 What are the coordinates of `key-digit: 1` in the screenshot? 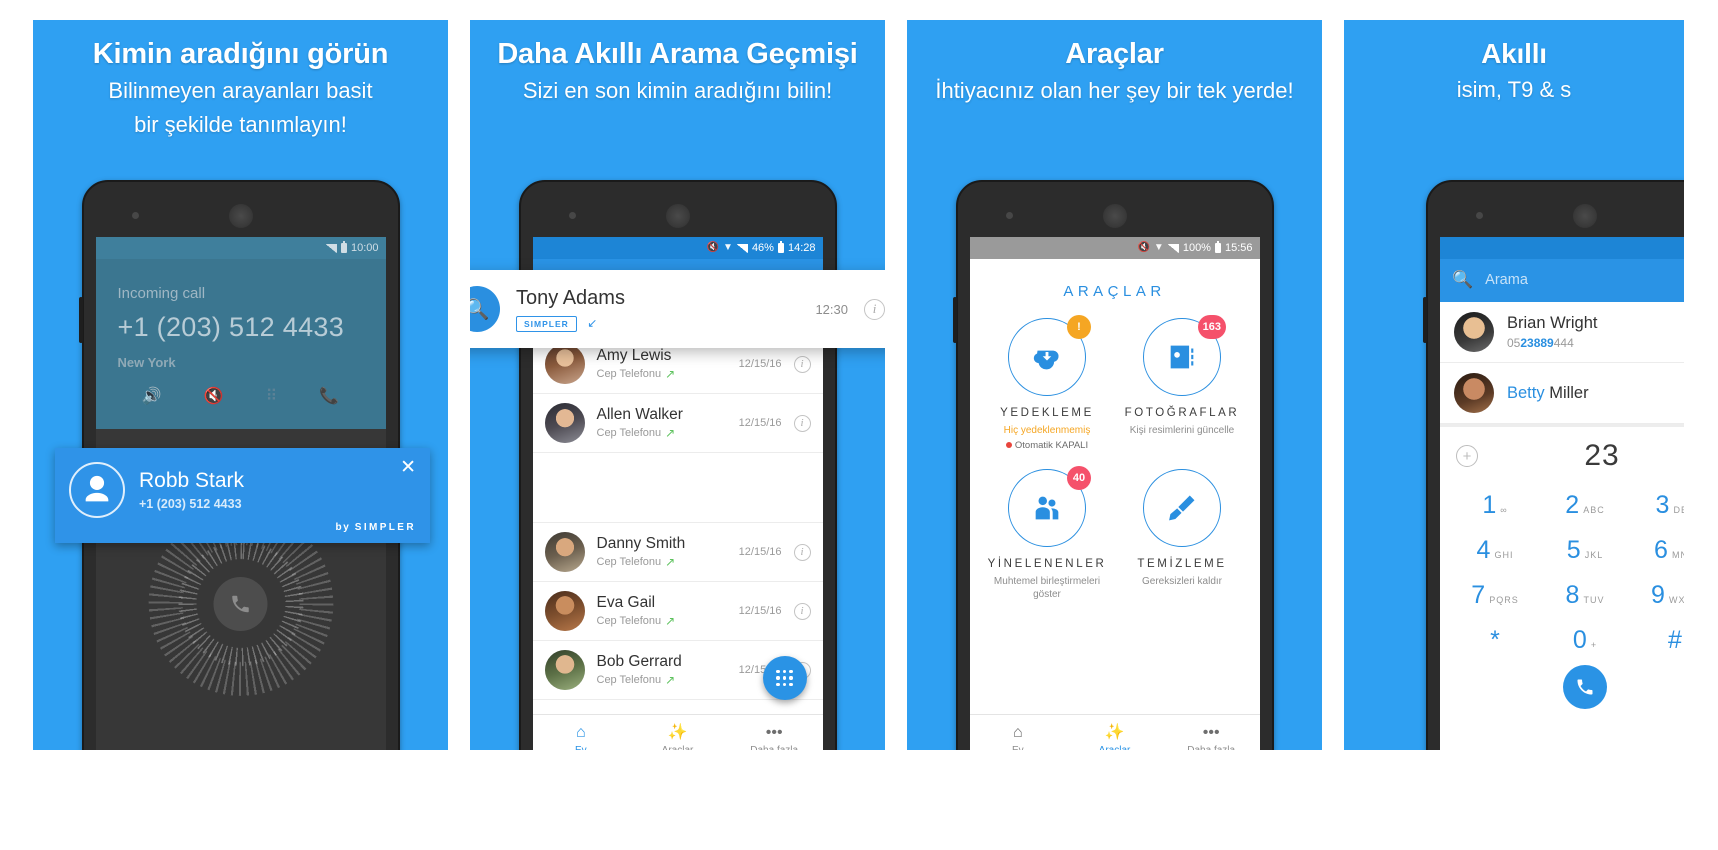 It's located at (1489, 505).